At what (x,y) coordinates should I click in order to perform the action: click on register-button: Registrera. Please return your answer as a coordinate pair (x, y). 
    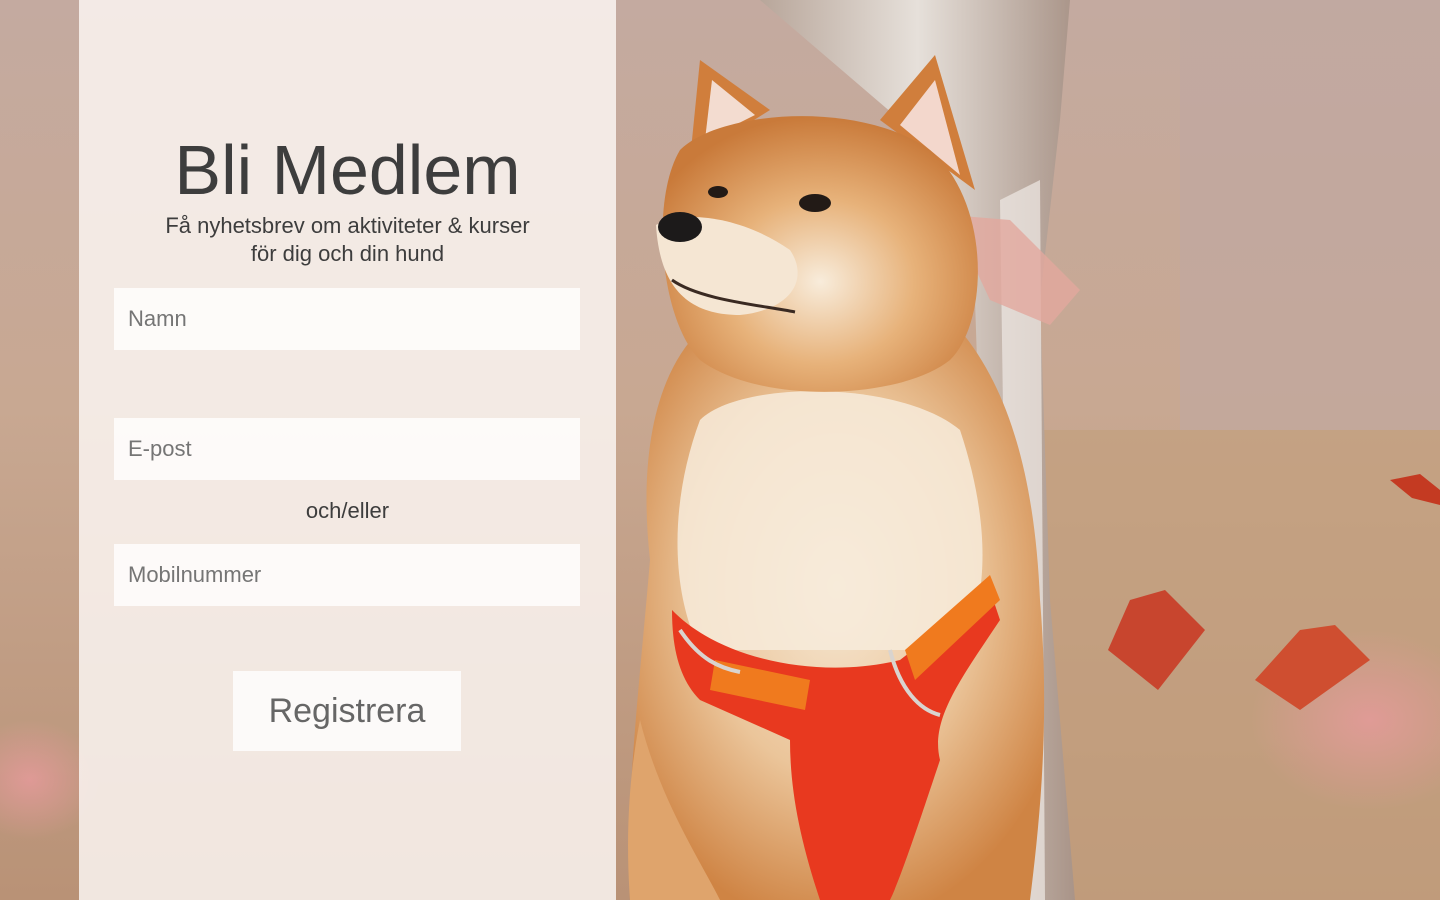
    Looking at the image, I should click on (347, 711).